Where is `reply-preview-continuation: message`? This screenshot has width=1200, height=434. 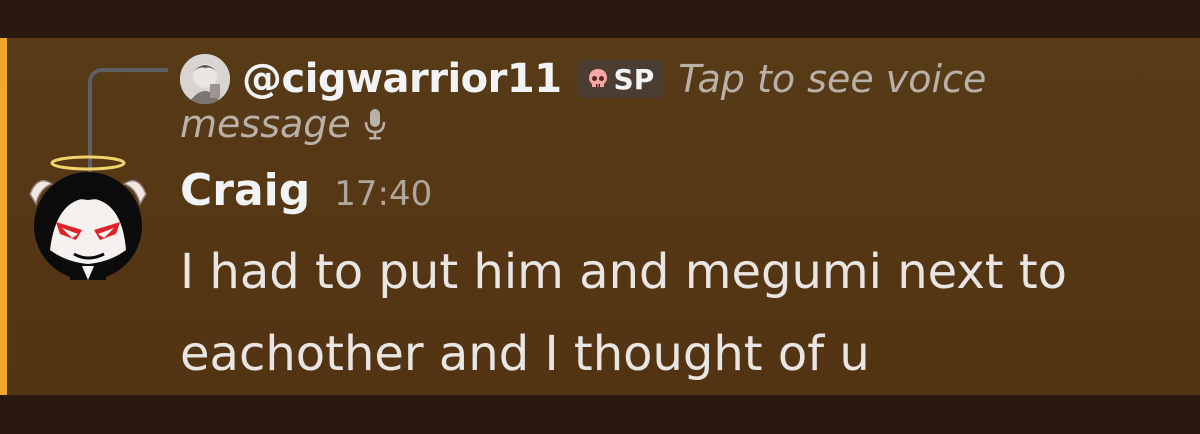 reply-preview-continuation: message is located at coordinates (283, 124).